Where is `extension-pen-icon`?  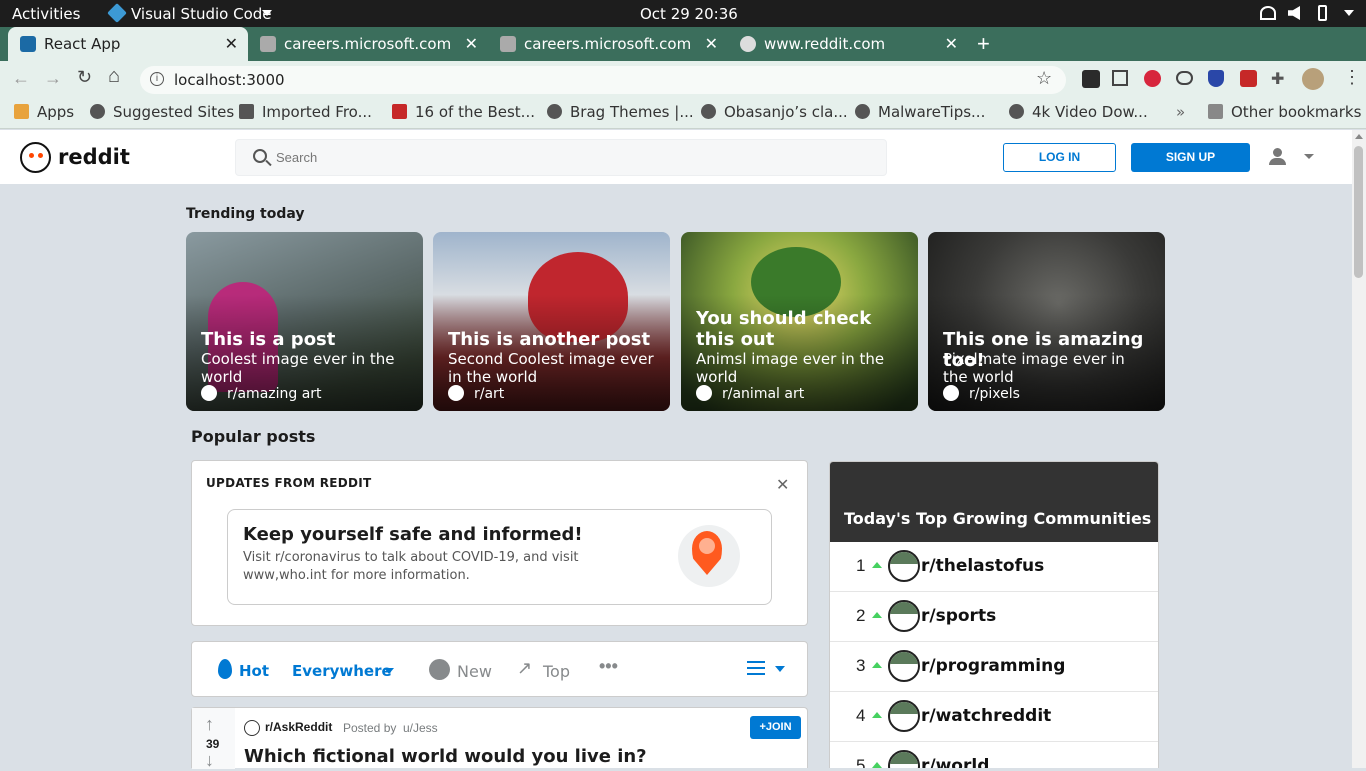 extension-pen-icon is located at coordinates (1091, 79).